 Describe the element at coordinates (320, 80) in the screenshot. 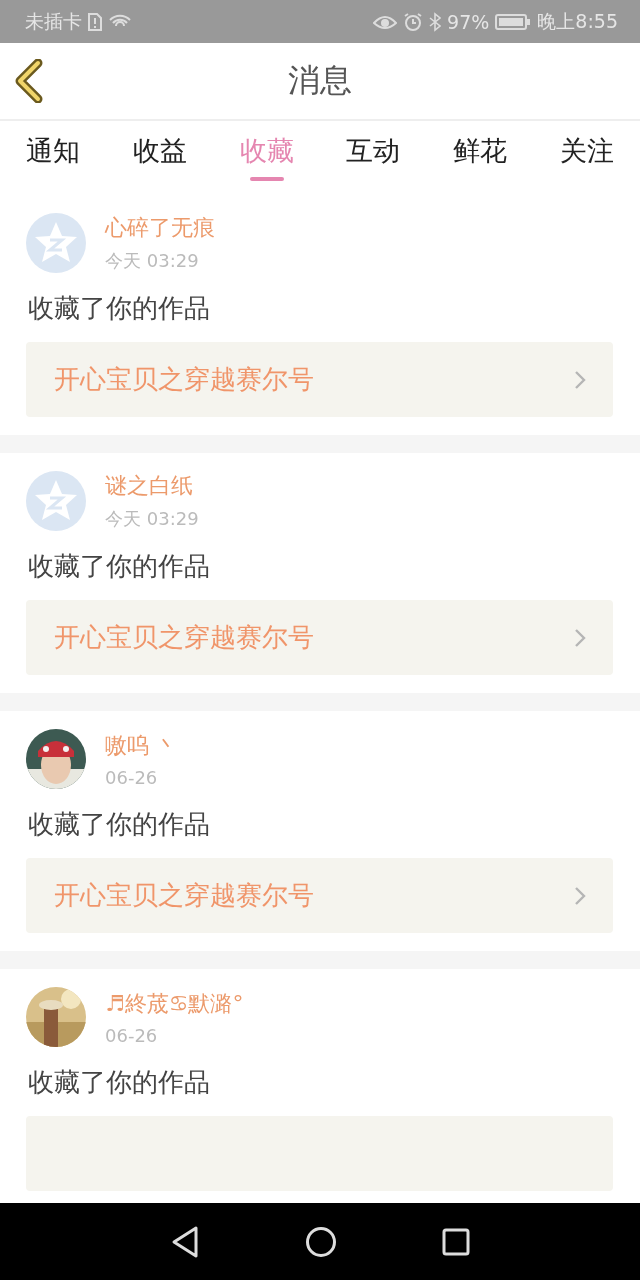

I see `page-title: 消息` at that location.